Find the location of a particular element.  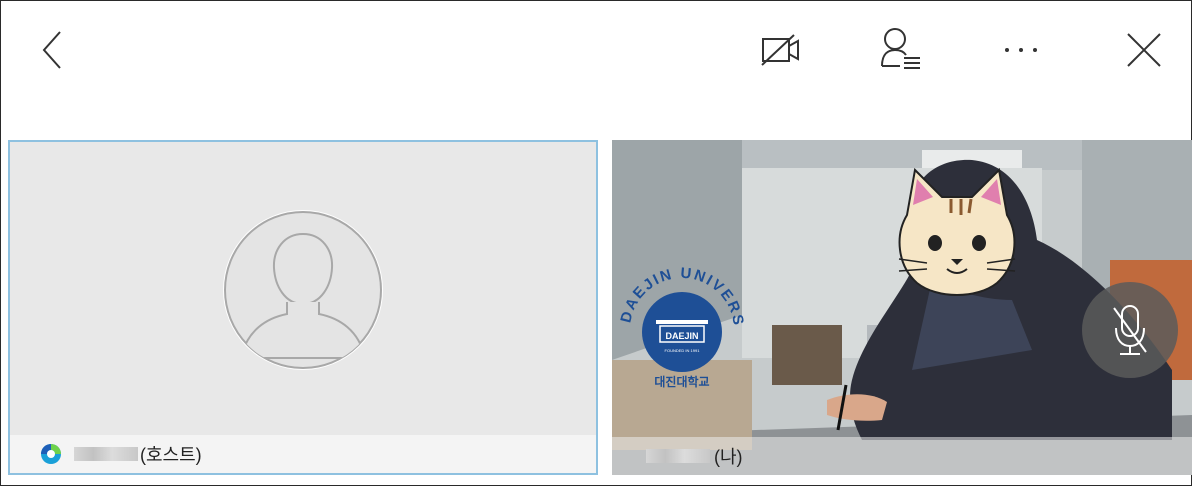

svg-text: 대진대학교 is located at coordinates (681, 381).